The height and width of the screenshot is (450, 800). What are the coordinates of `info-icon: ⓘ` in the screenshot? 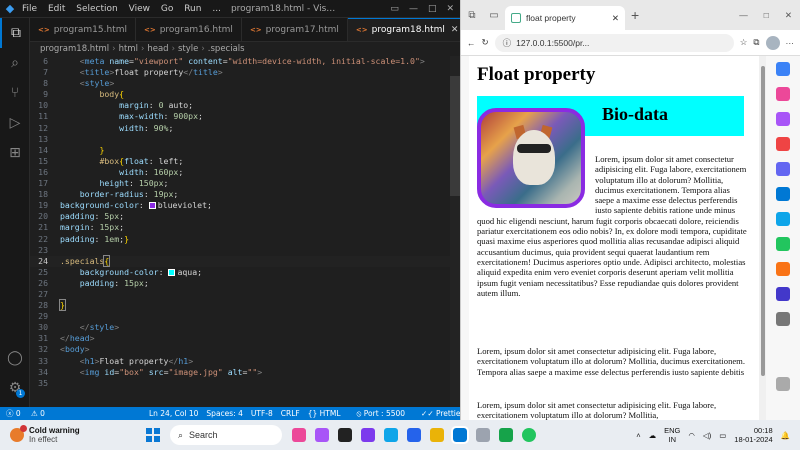 It's located at (507, 43).